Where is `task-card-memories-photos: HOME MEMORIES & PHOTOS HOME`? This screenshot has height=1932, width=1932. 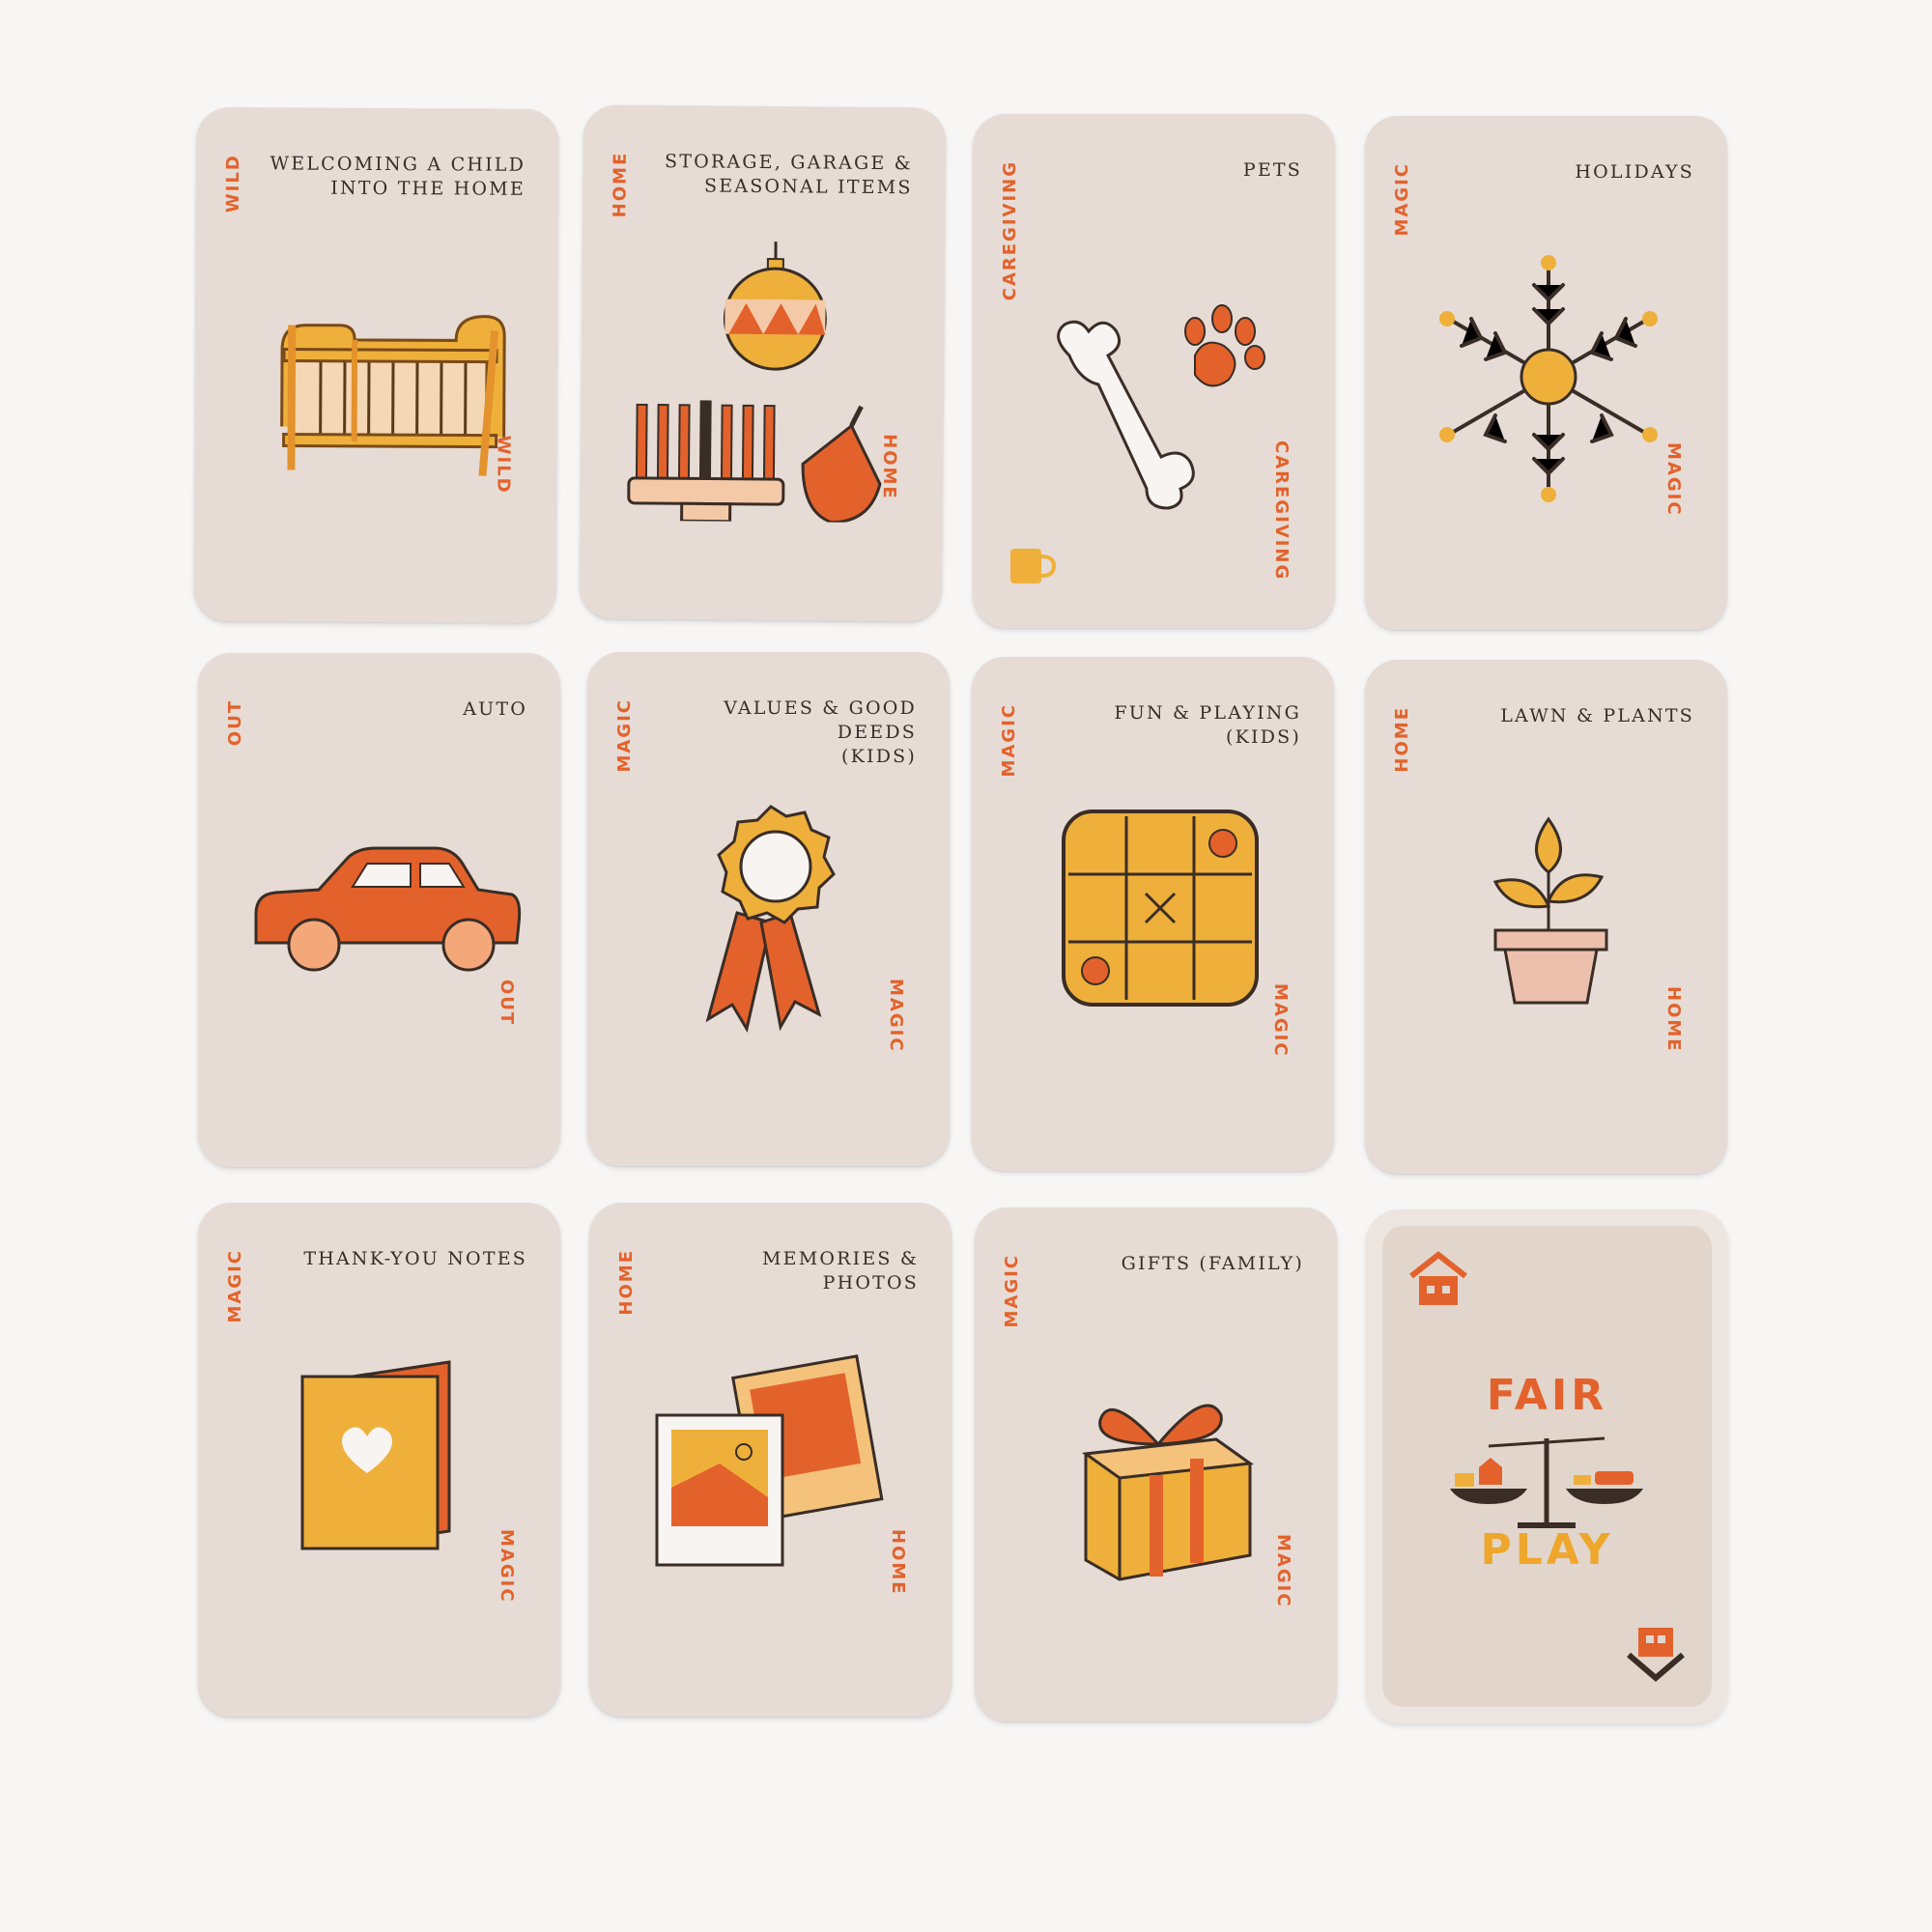
task-card-memories-photos: HOME MEMORIES & PHOTOS HOME is located at coordinates (770, 1460).